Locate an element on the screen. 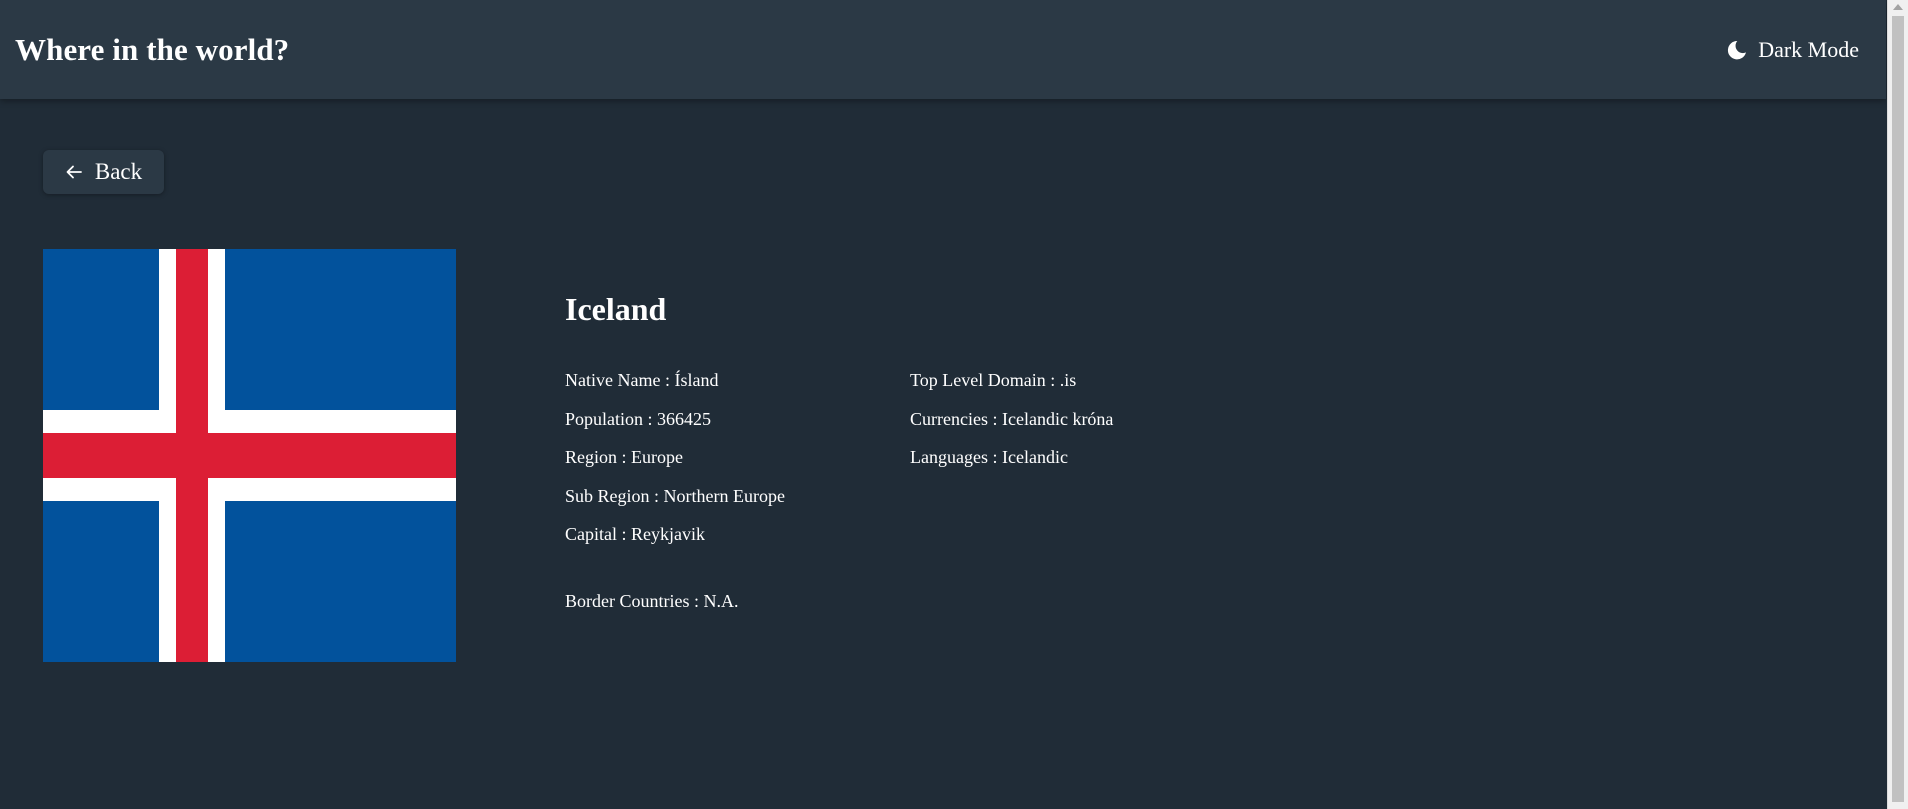 The width and height of the screenshot is (1908, 809). detail-currencies: Currencies : Icelandic króna is located at coordinates (1012, 418).